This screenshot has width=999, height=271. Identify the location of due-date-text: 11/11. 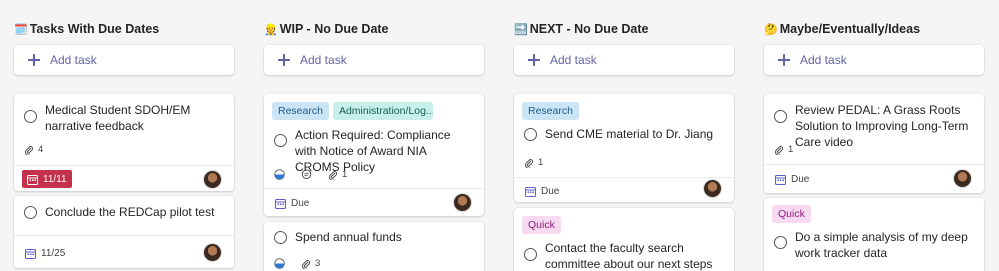
(55, 179).